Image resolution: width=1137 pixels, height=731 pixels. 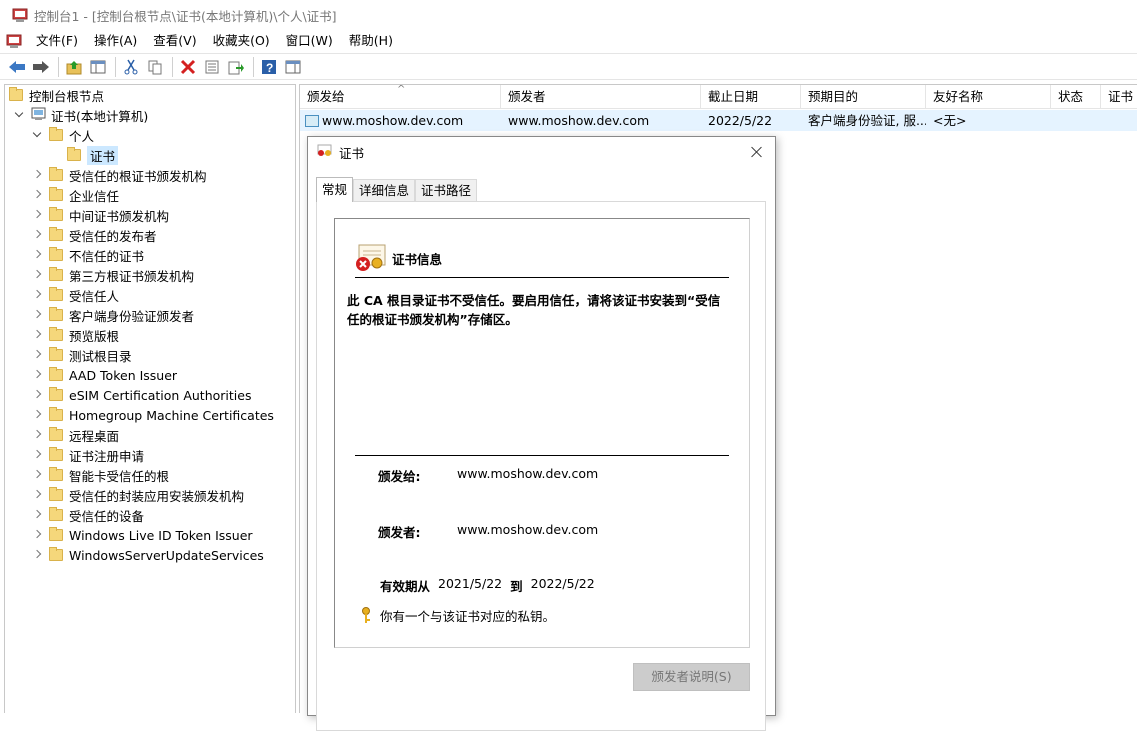 What do you see at coordinates (335, 189) in the screenshot?
I see `tab-general: 常规` at bounding box center [335, 189].